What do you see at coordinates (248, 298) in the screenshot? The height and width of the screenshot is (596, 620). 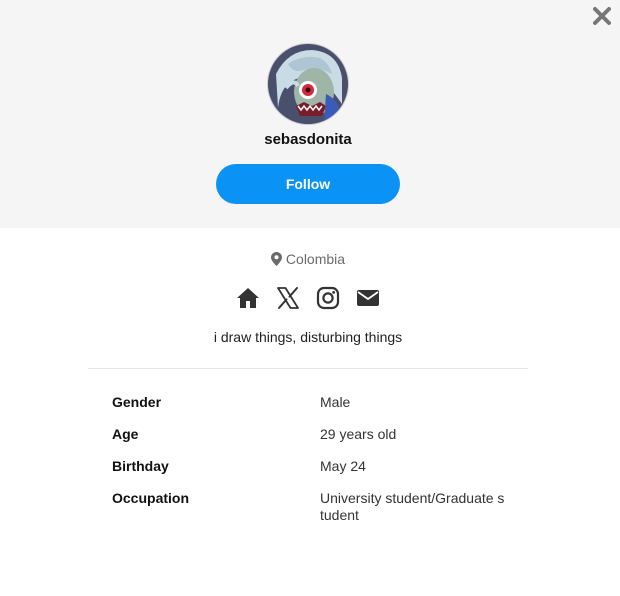 I see `home-icon` at bounding box center [248, 298].